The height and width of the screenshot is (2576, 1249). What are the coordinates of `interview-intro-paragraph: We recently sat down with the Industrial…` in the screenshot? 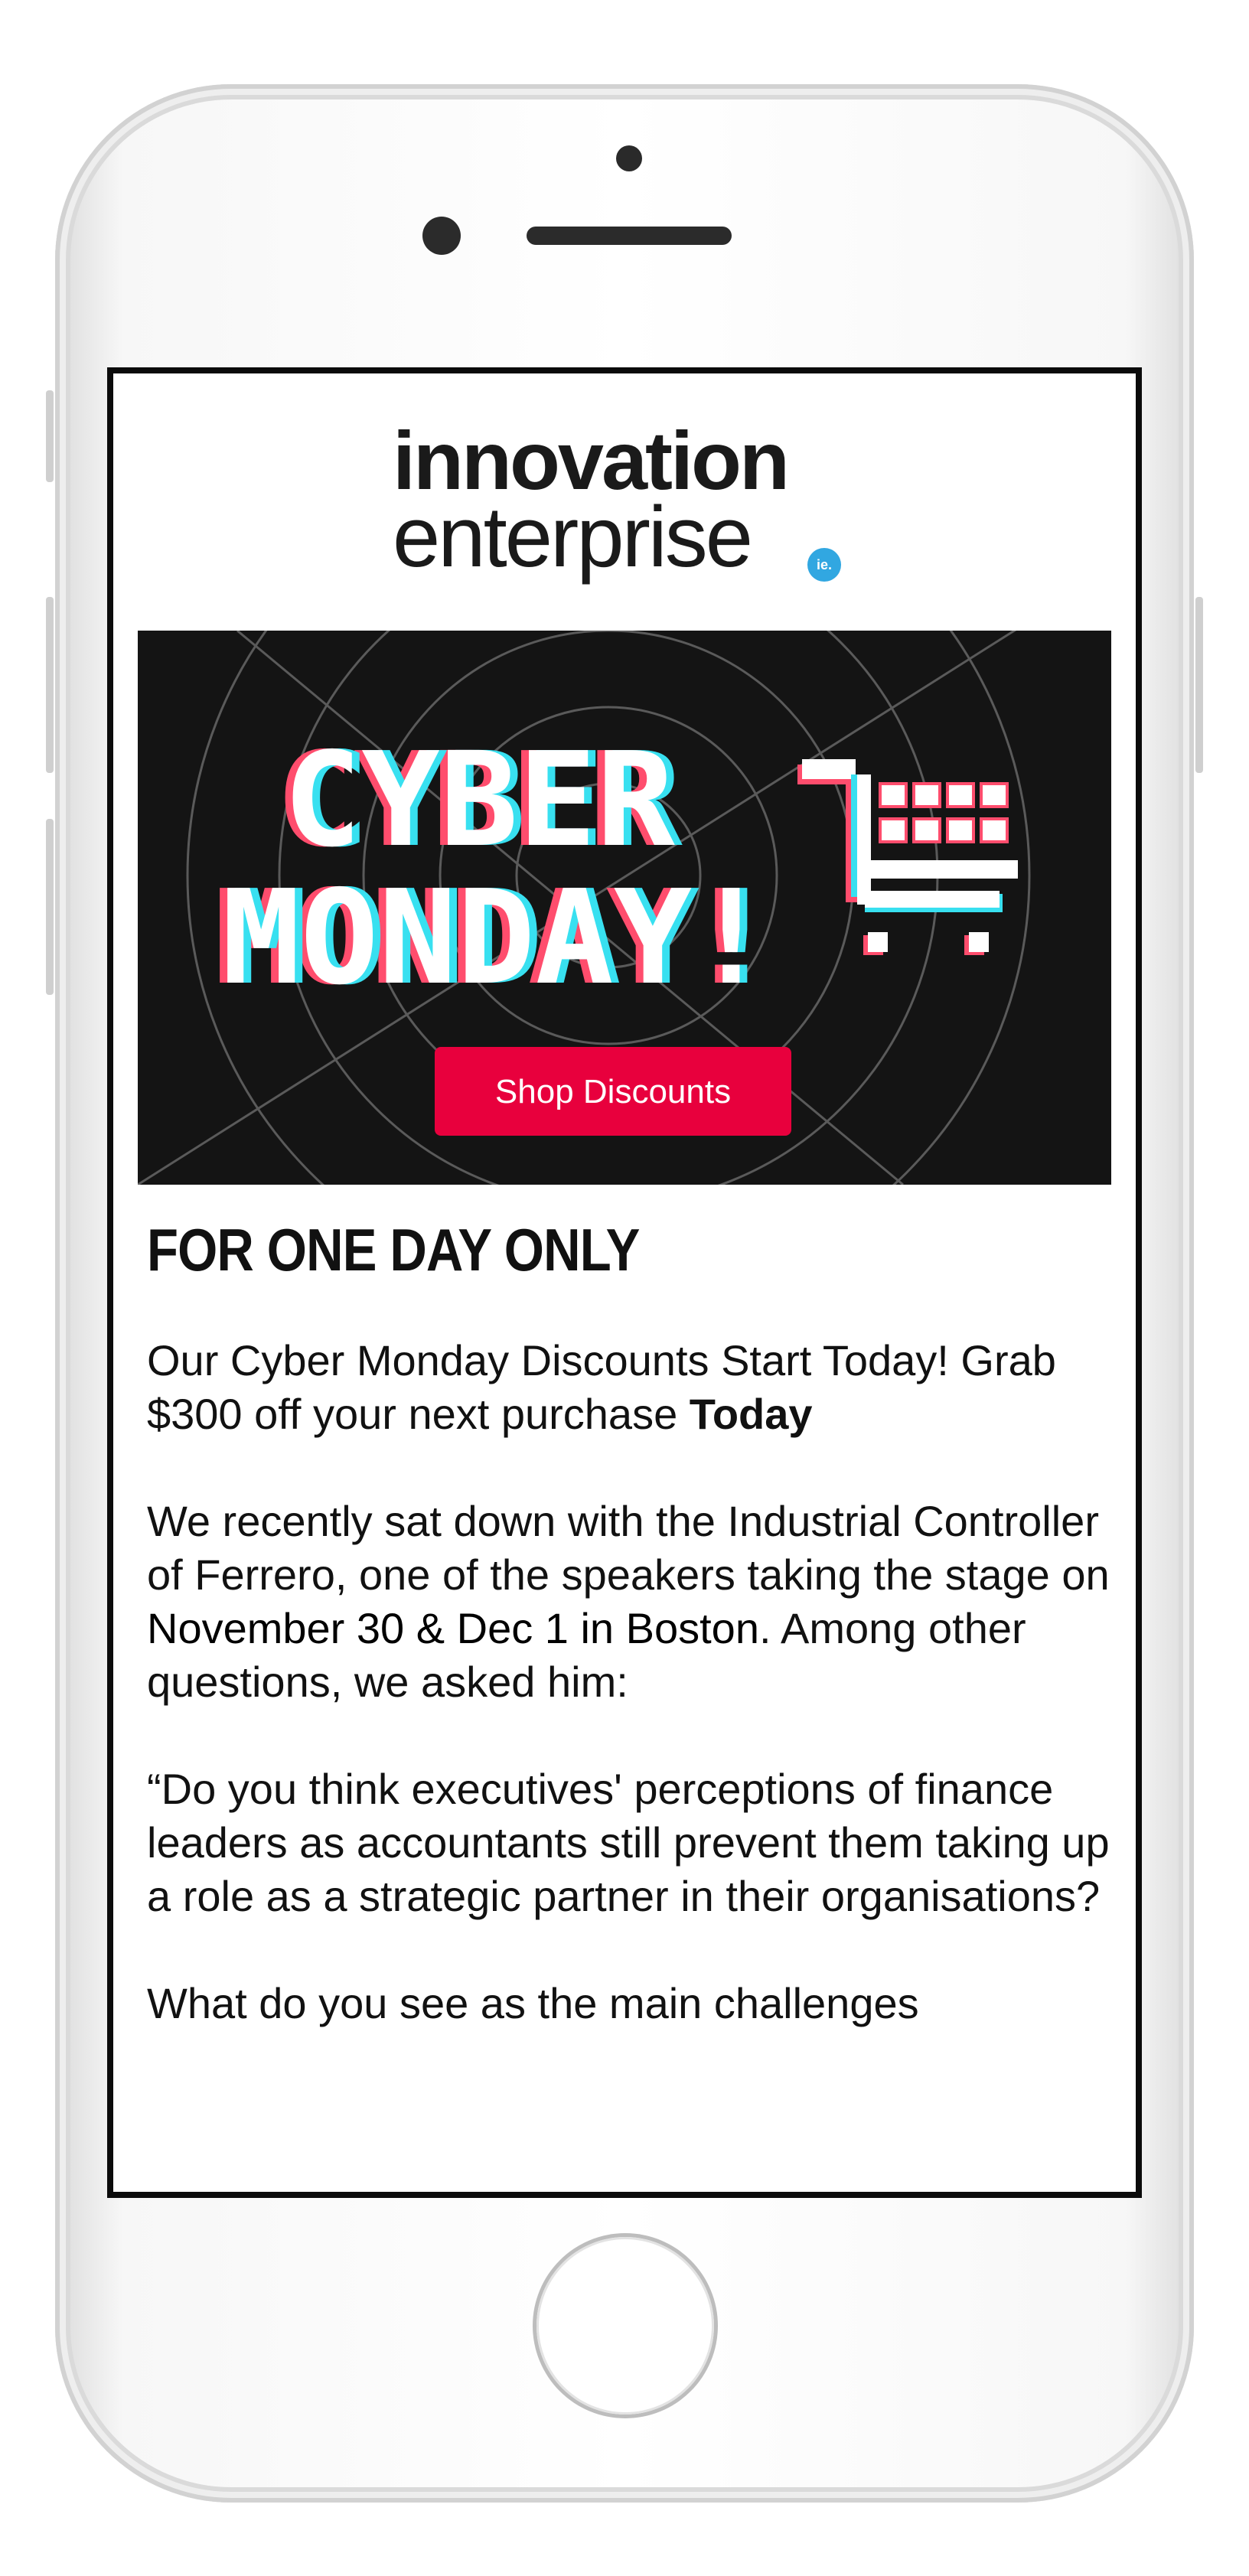 It's located at (633, 1602).